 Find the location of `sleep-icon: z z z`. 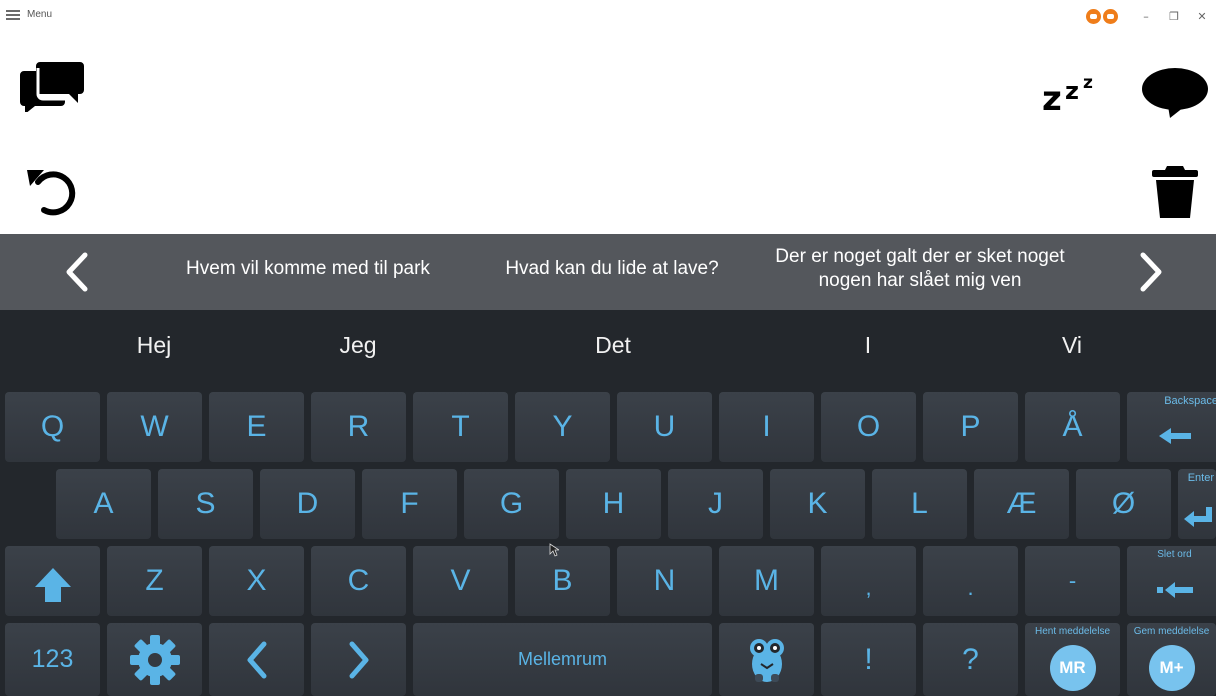

sleep-icon: z z z is located at coordinates (1072, 89).